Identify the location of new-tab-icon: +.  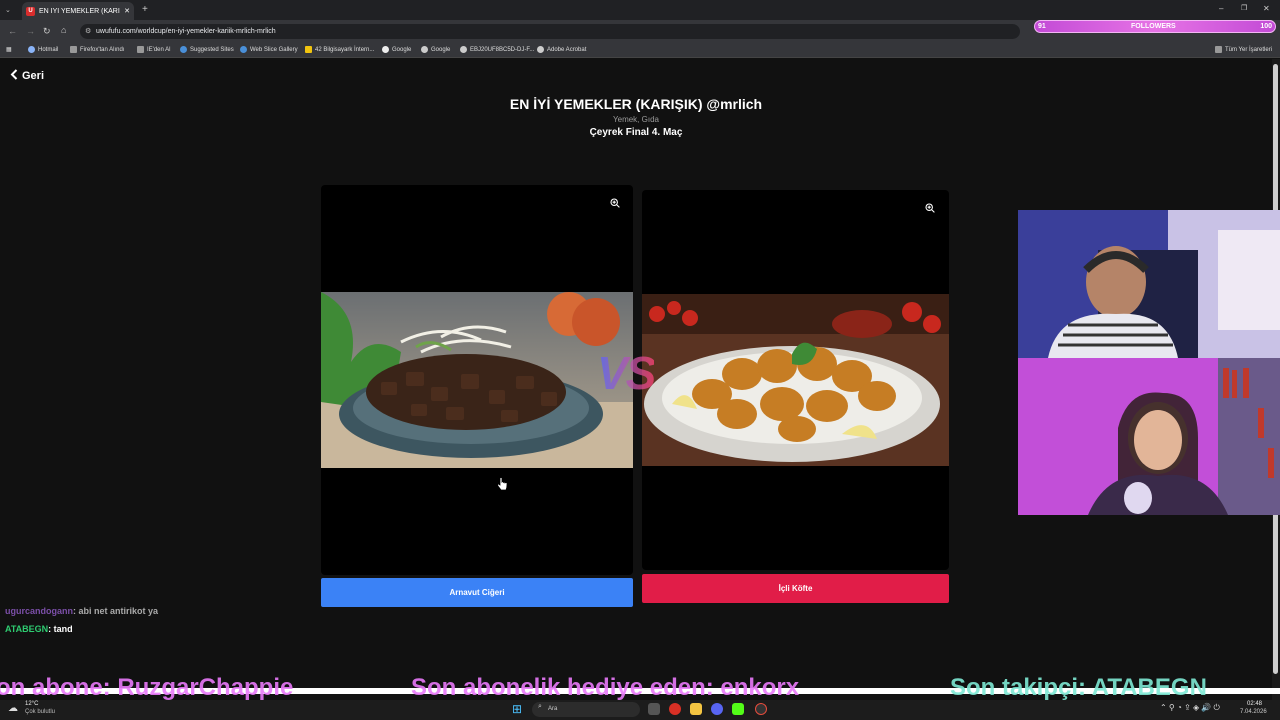
(145, 9).